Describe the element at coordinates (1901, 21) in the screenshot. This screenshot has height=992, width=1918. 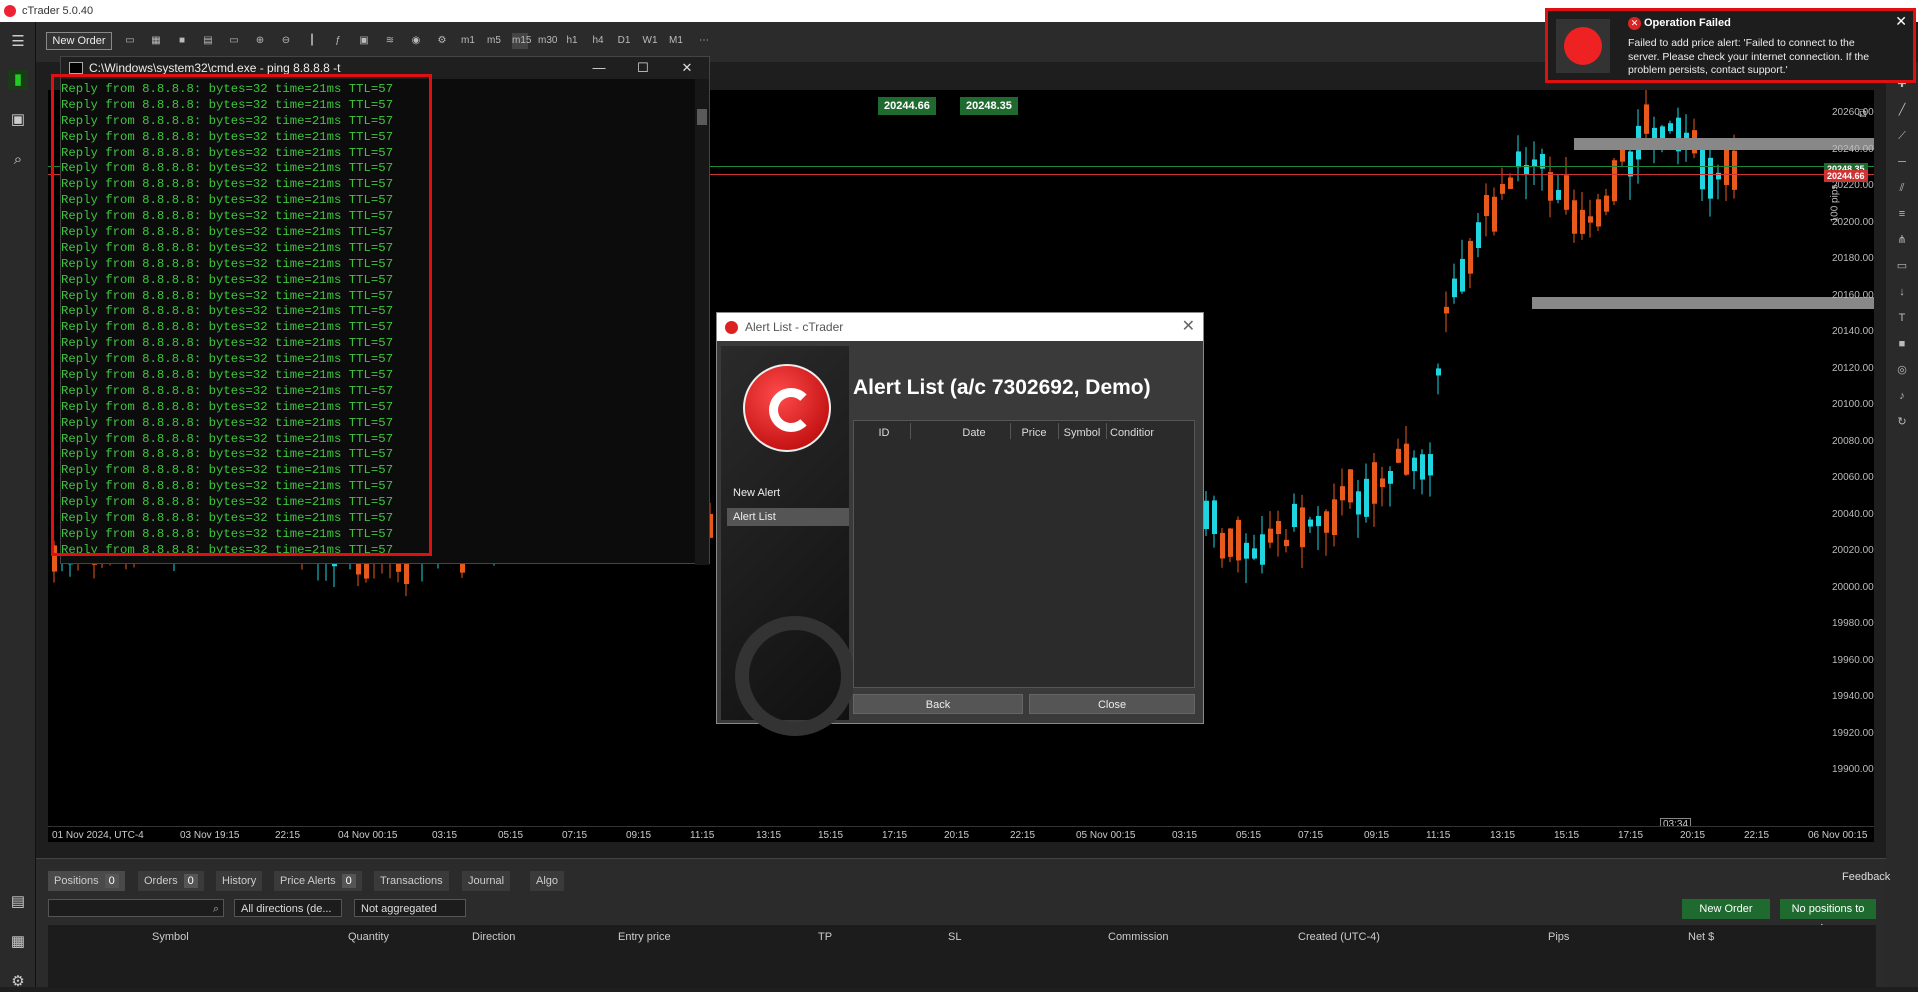
I see `toast-close-icon: ✕` at that location.